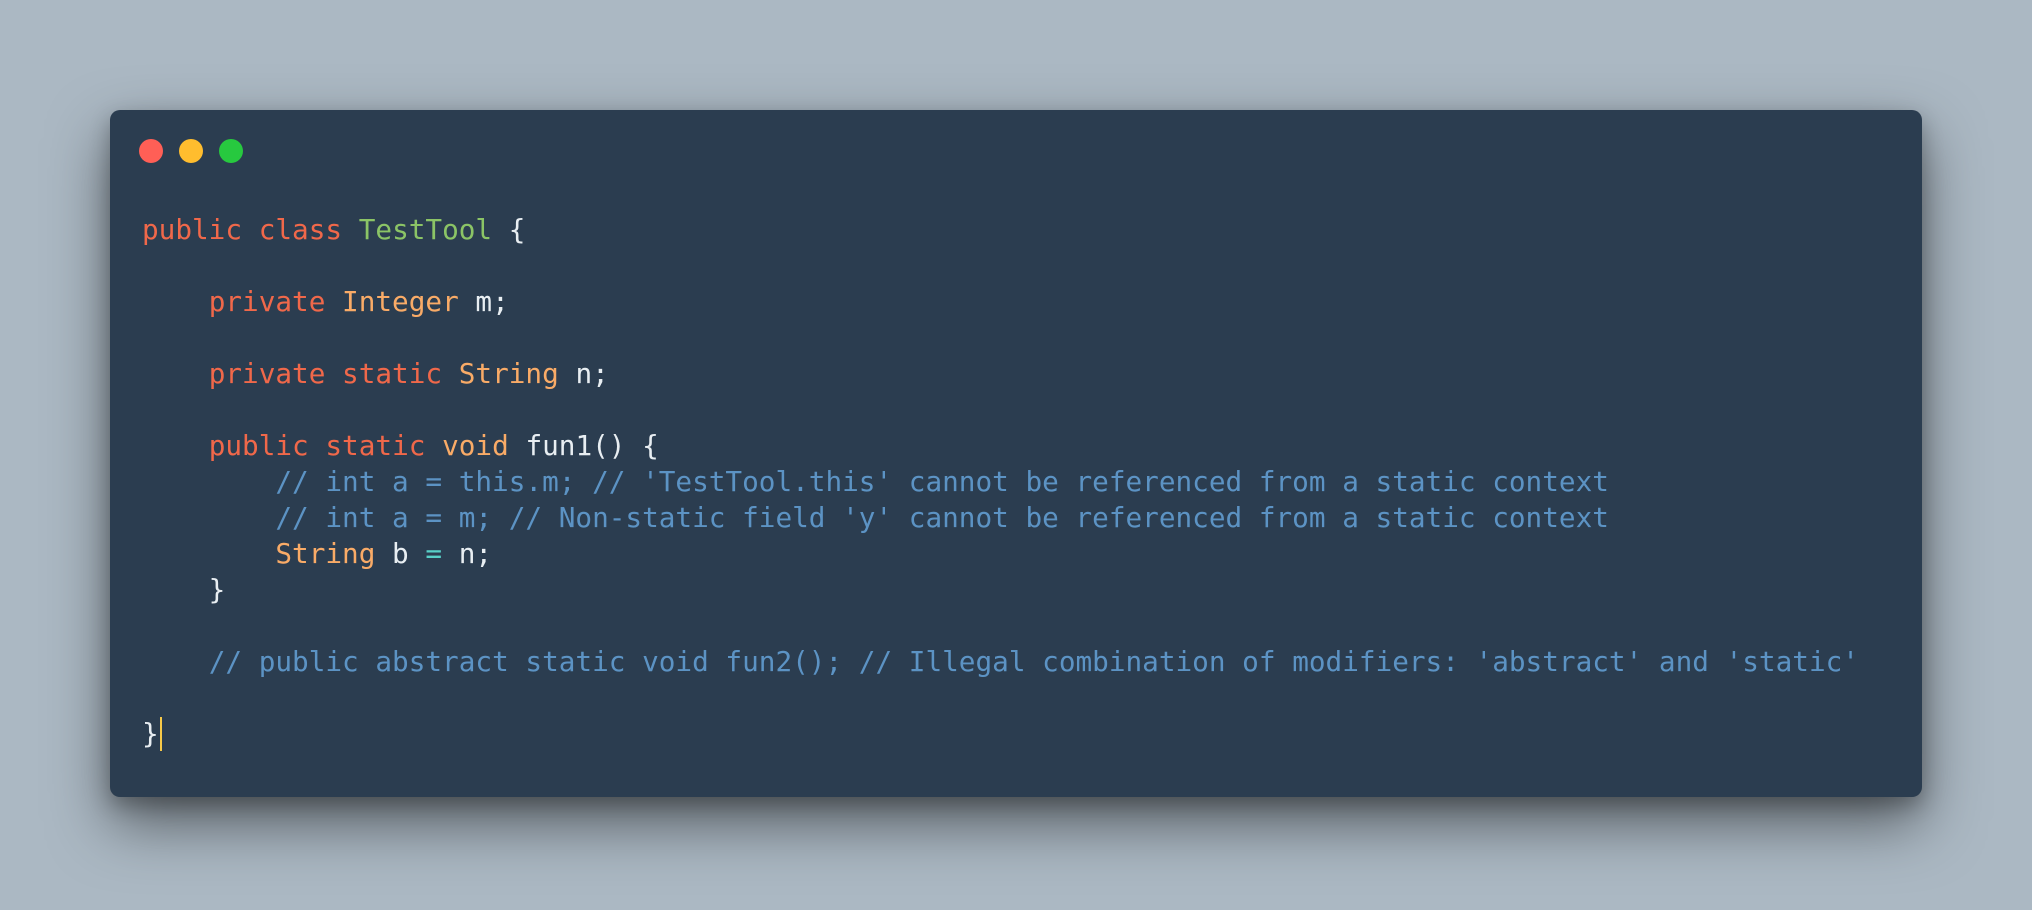  Describe the element at coordinates (300, 229) in the screenshot. I see `code-token-keyword: class` at that location.